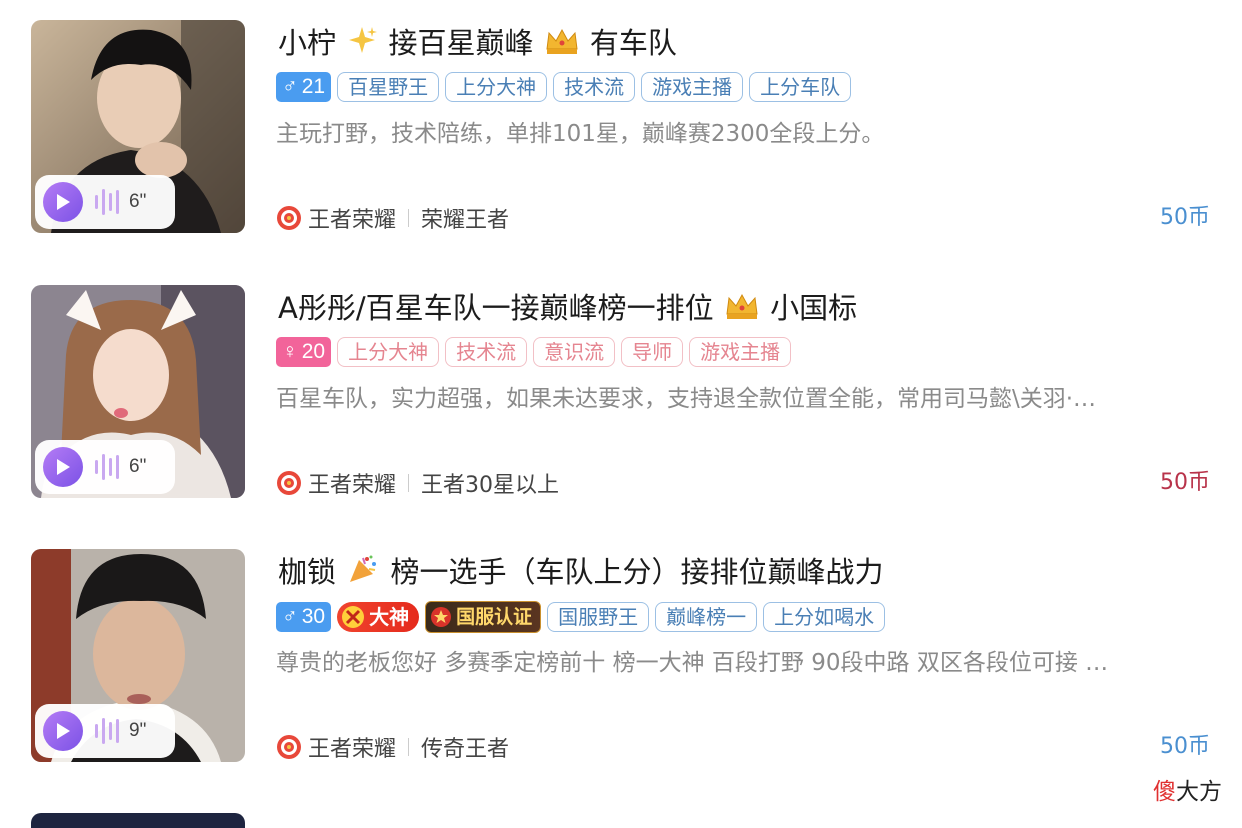  I want to click on tag-row: ♂ 30 大神 国服认证 国服野王 巅峰榜一 上分如喝水, so click(581, 617).